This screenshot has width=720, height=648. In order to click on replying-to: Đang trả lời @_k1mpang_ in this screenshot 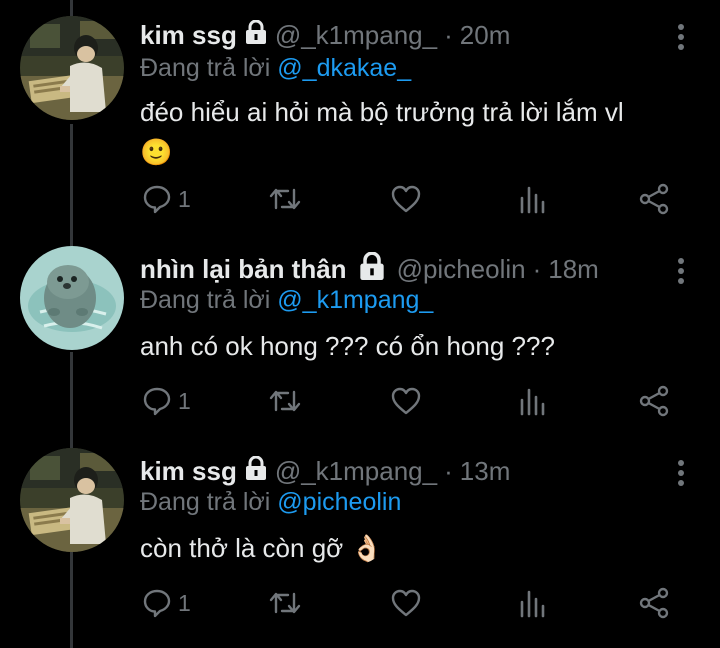, I will do `click(286, 300)`.